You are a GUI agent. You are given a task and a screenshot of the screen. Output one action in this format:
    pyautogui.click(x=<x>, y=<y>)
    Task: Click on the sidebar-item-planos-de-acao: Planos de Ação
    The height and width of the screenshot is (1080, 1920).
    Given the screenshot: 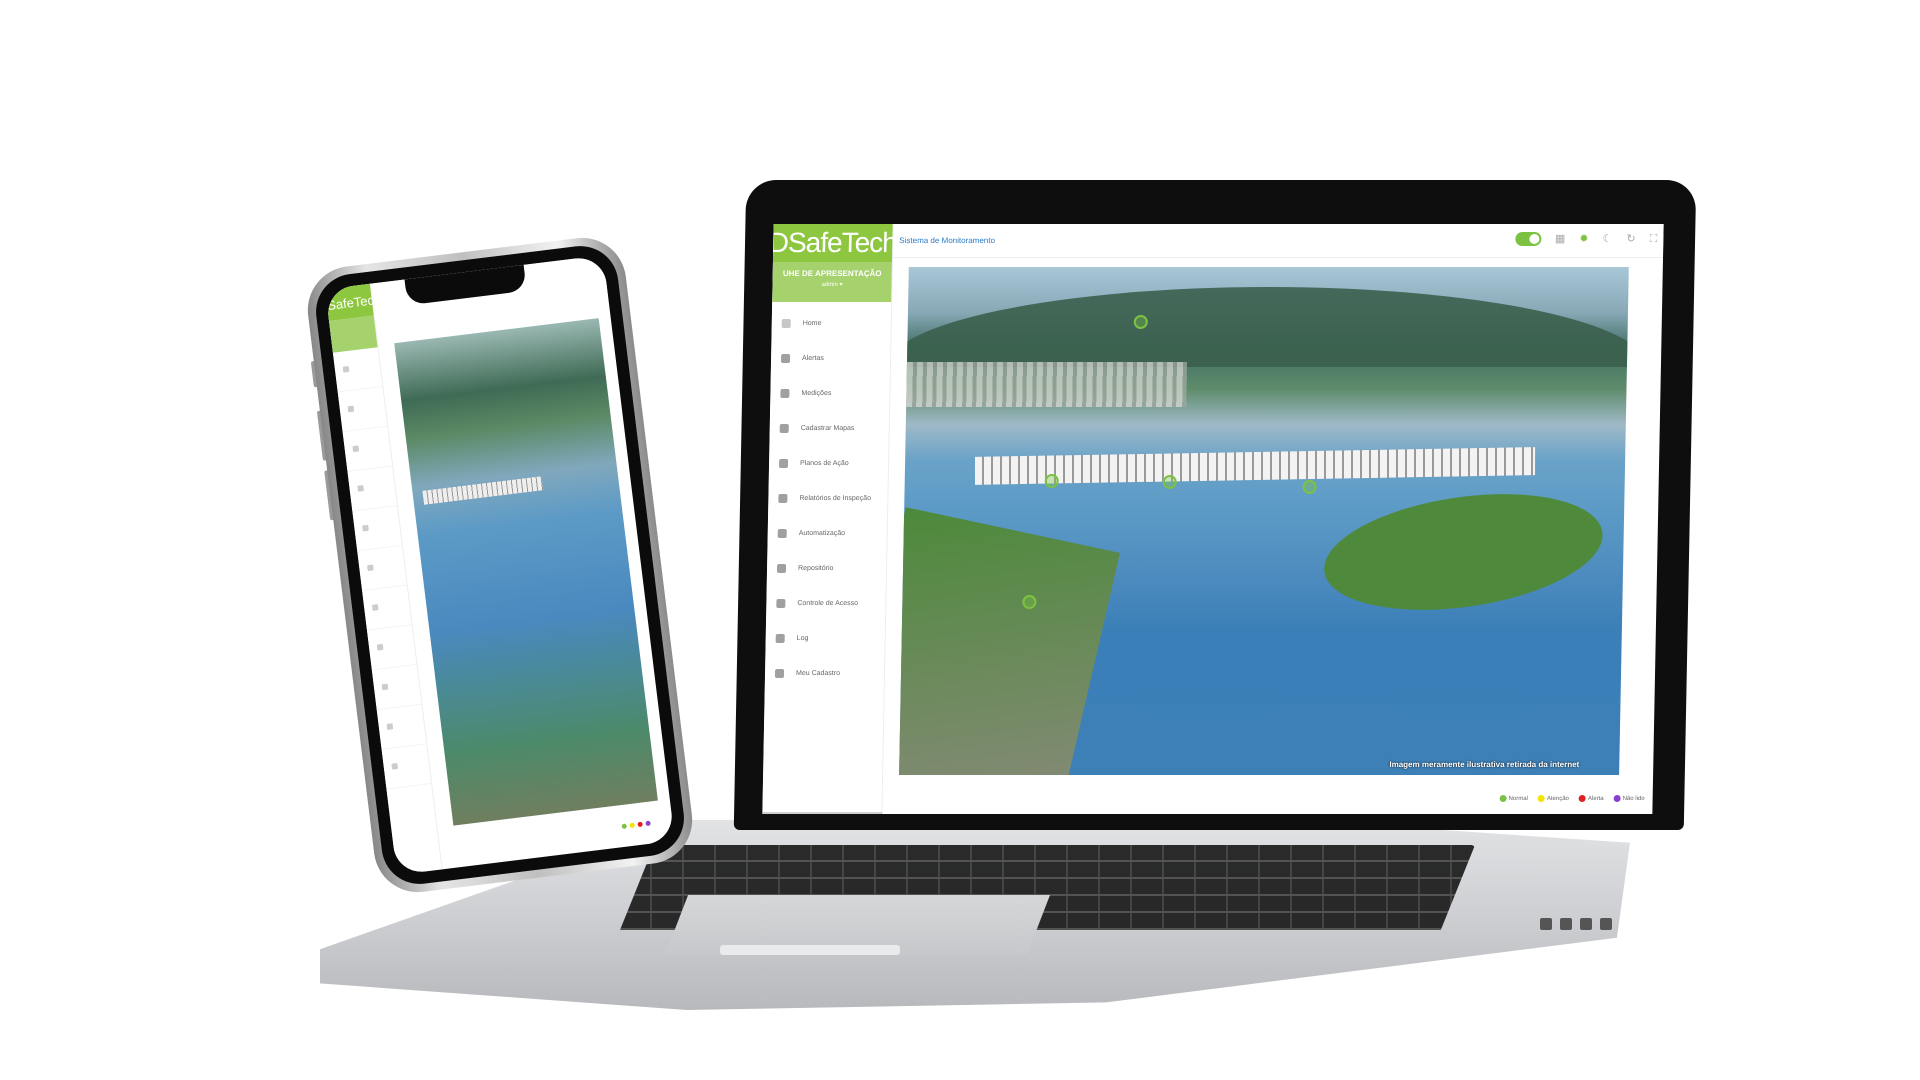 What is the action you would take?
    pyautogui.click(x=829, y=463)
    